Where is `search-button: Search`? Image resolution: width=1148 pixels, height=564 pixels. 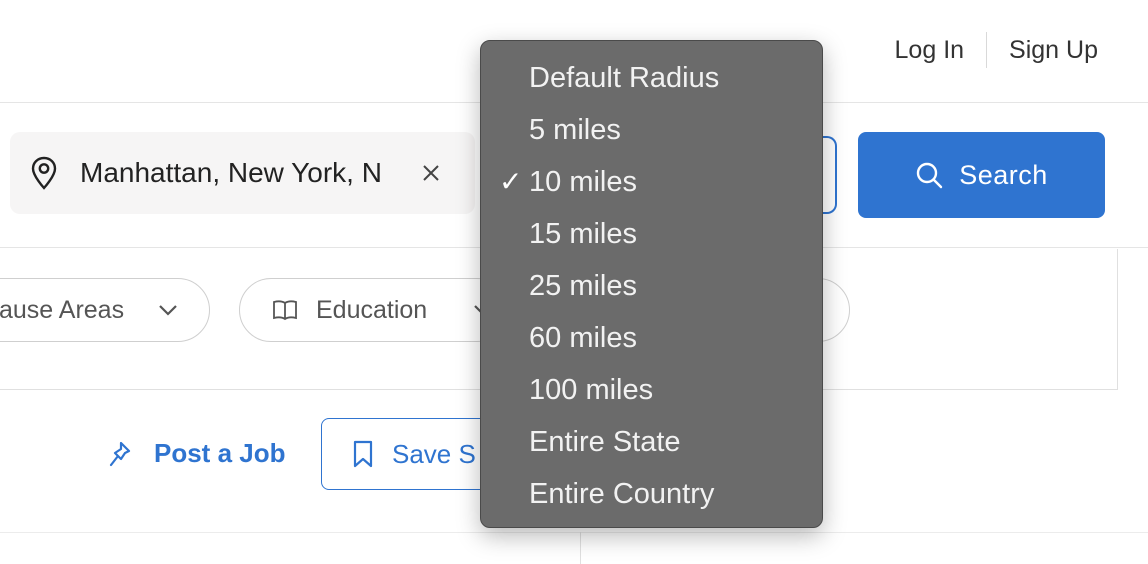 search-button: Search is located at coordinates (981, 175).